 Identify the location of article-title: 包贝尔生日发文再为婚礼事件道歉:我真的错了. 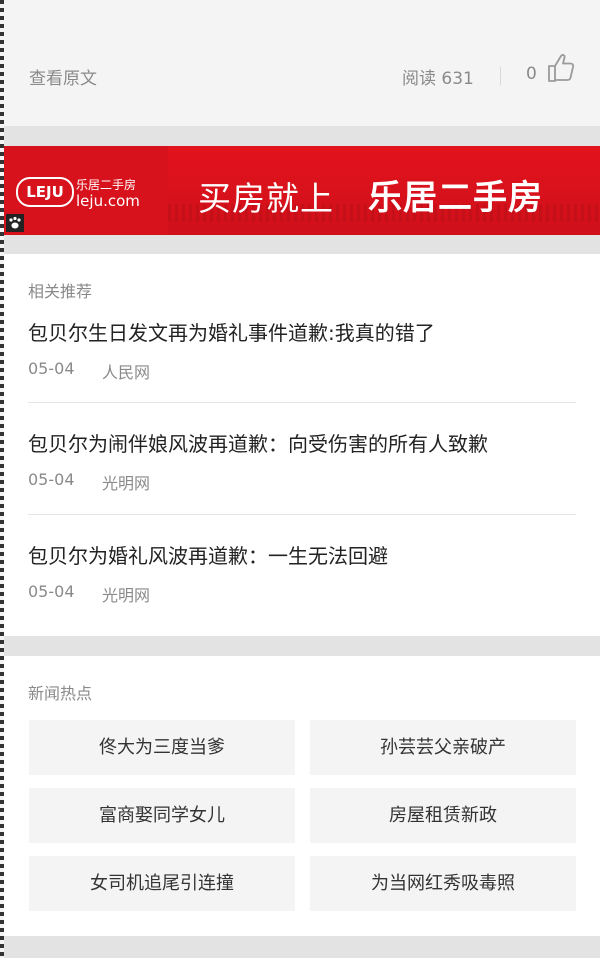
(231, 331).